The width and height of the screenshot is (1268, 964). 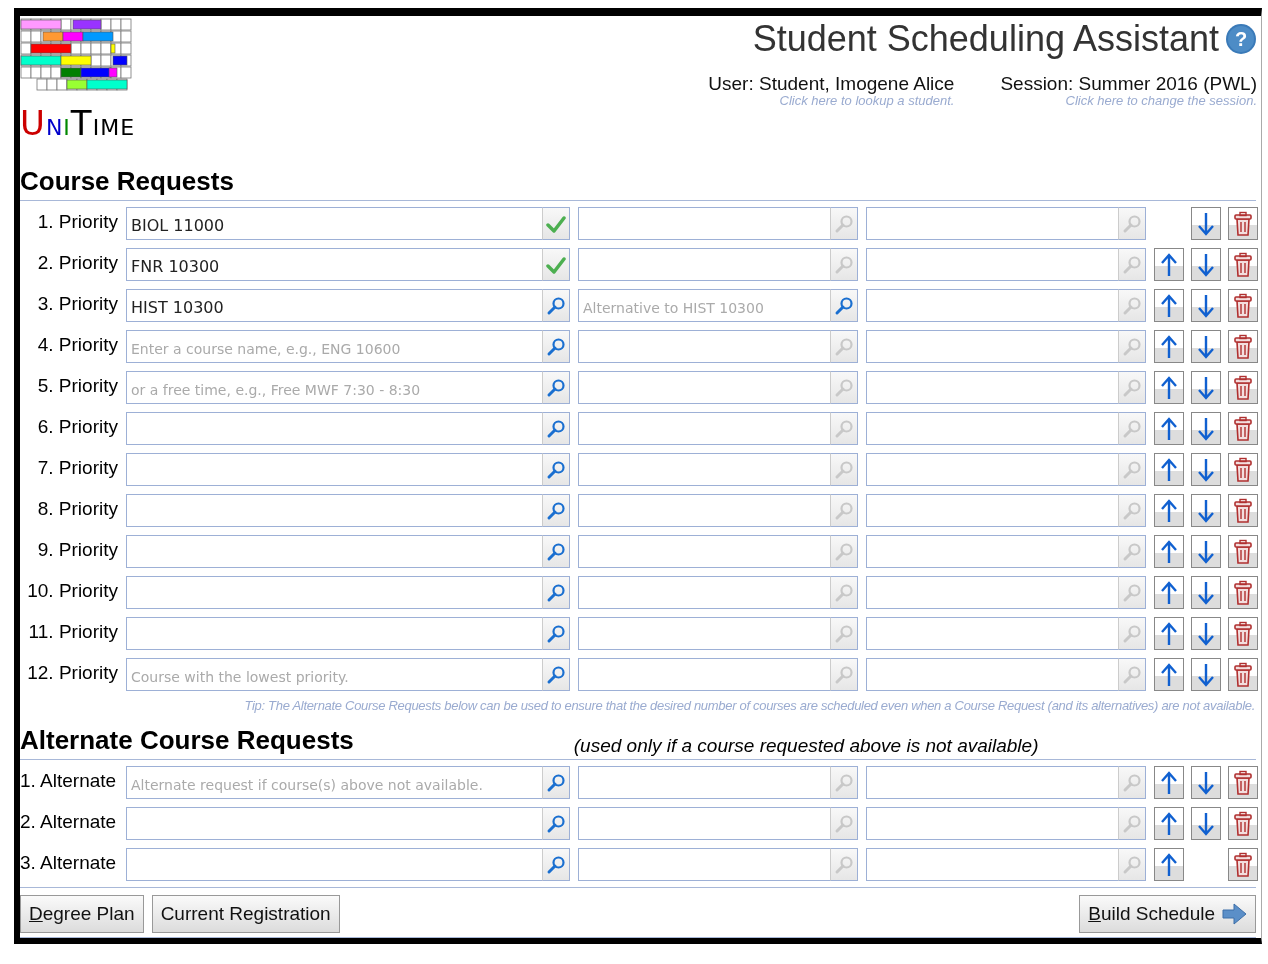 What do you see at coordinates (334, 387) in the screenshot?
I see `course-input: or a free time, e.g., Free MWF 7:30 - 8:30` at bounding box center [334, 387].